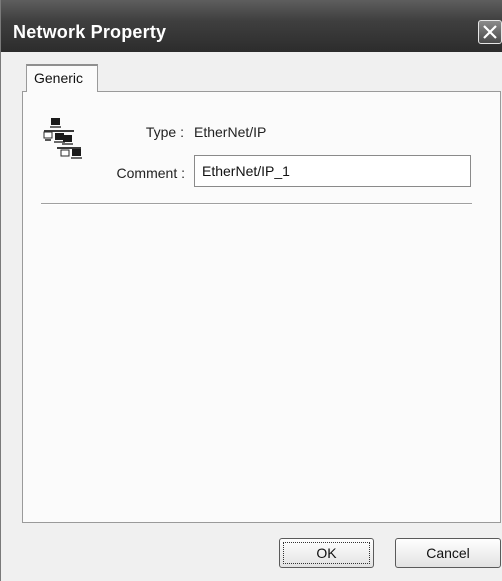  Describe the element at coordinates (256, 204) in the screenshot. I see `separator` at that location.